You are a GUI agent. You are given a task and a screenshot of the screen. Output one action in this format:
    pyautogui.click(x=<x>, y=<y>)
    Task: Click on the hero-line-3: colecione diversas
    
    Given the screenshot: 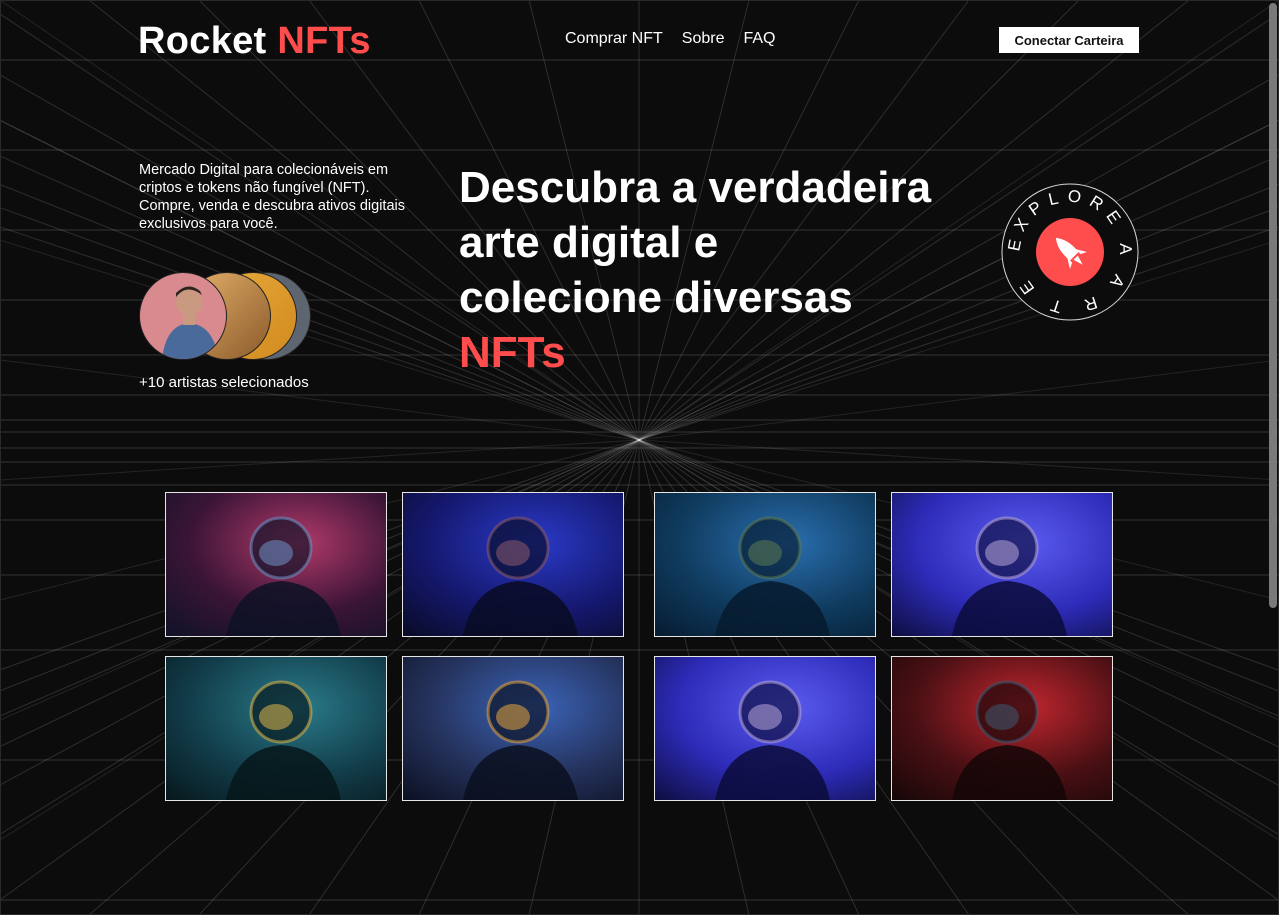 What is the action you would take?
    pyautogui.click(x=656, y=297)
    